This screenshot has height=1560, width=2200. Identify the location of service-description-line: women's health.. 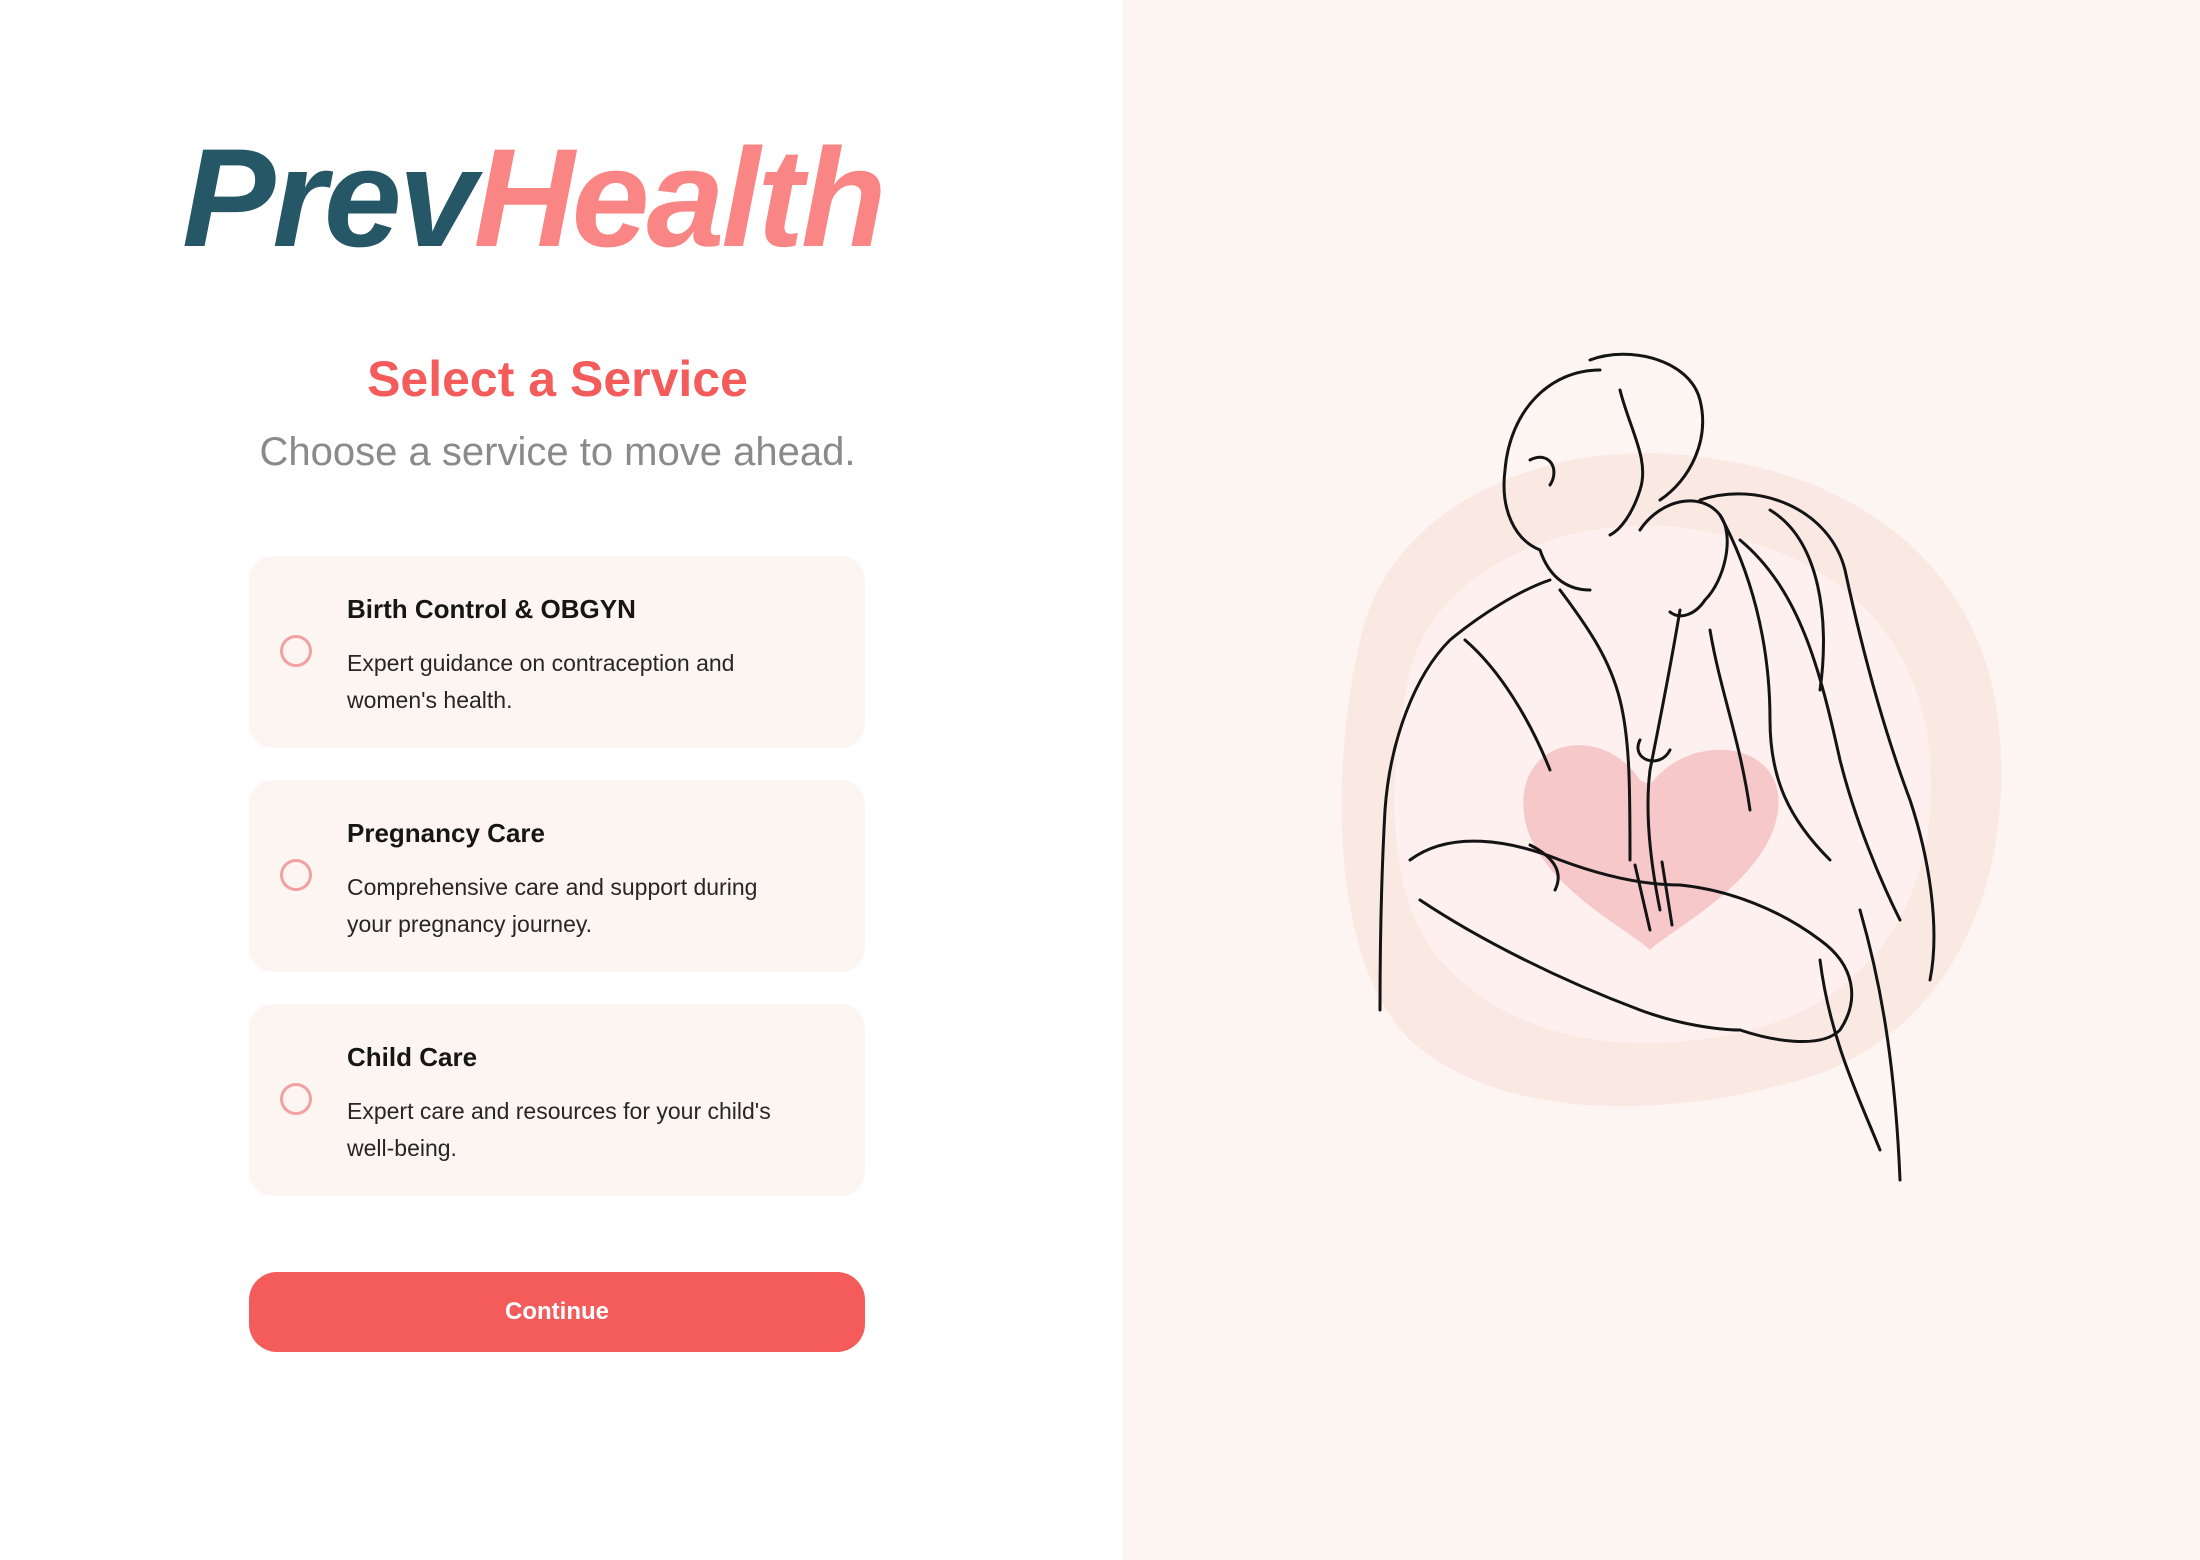
(430, 700).